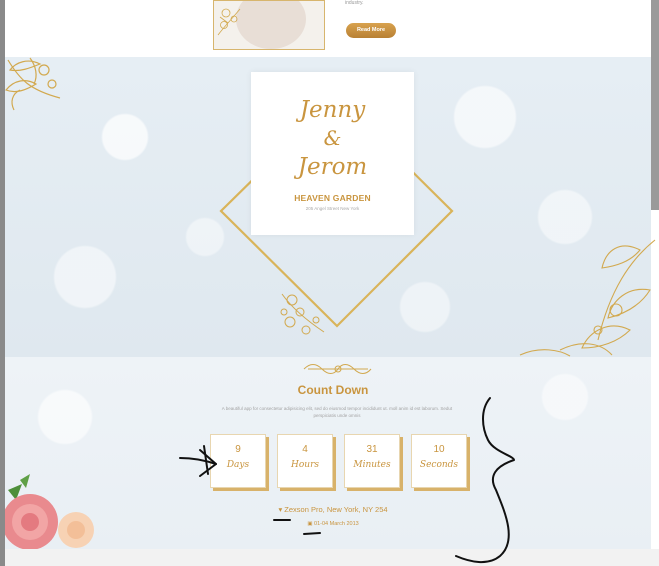  Describe the element at coordinates (337, 369) in the screenshot. I see `title-divider-ornament` at that location.